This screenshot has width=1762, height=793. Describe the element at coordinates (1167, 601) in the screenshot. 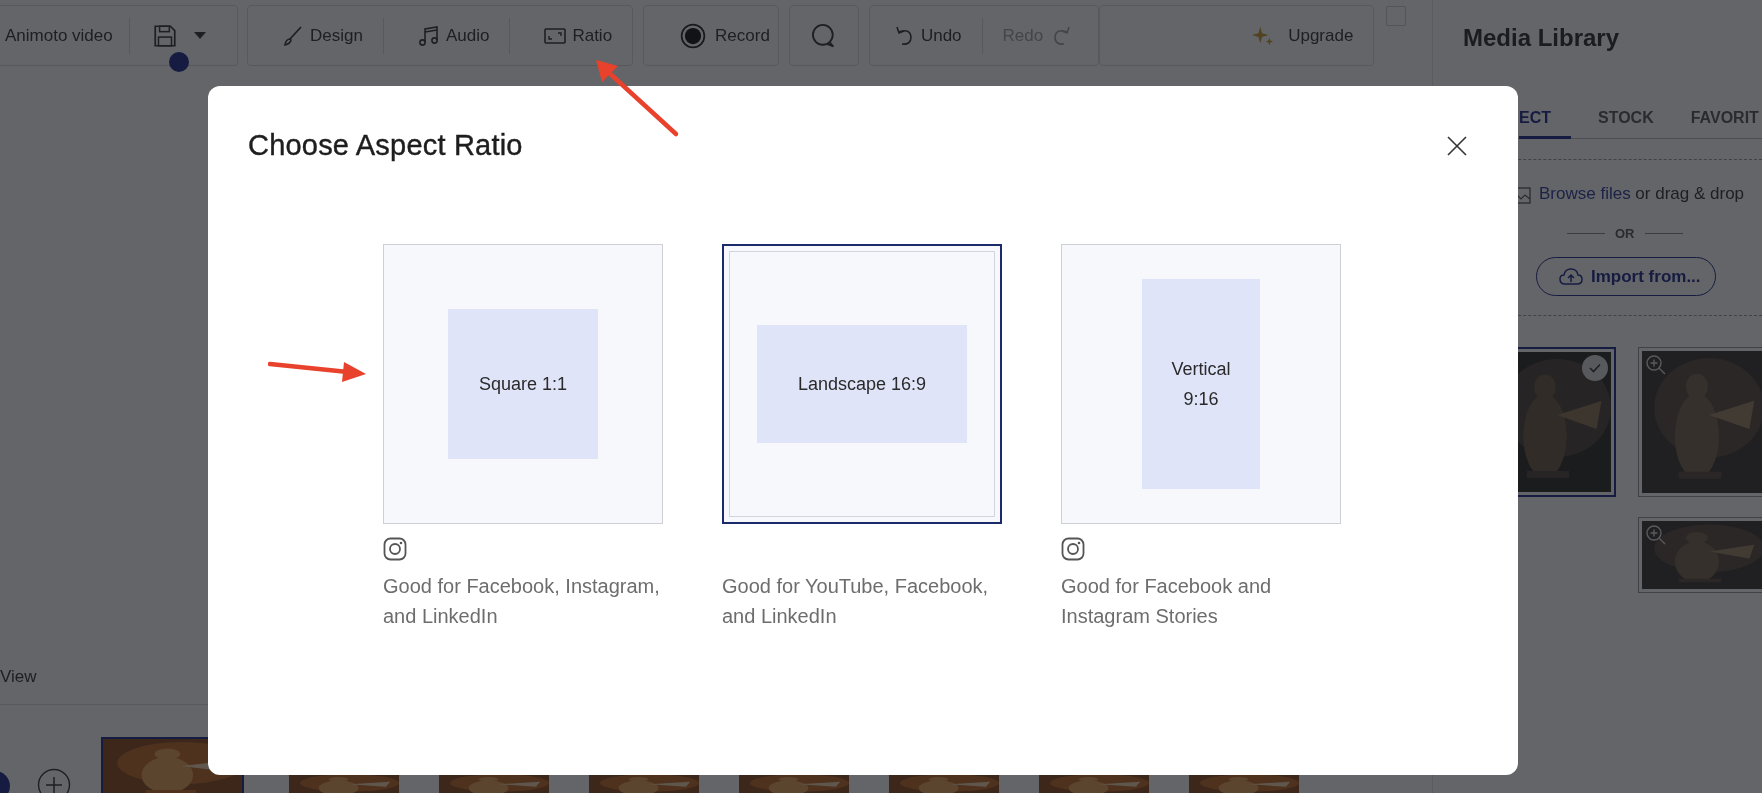

I see `option-description: Good for Facebook and Instagram Stories` at that location.